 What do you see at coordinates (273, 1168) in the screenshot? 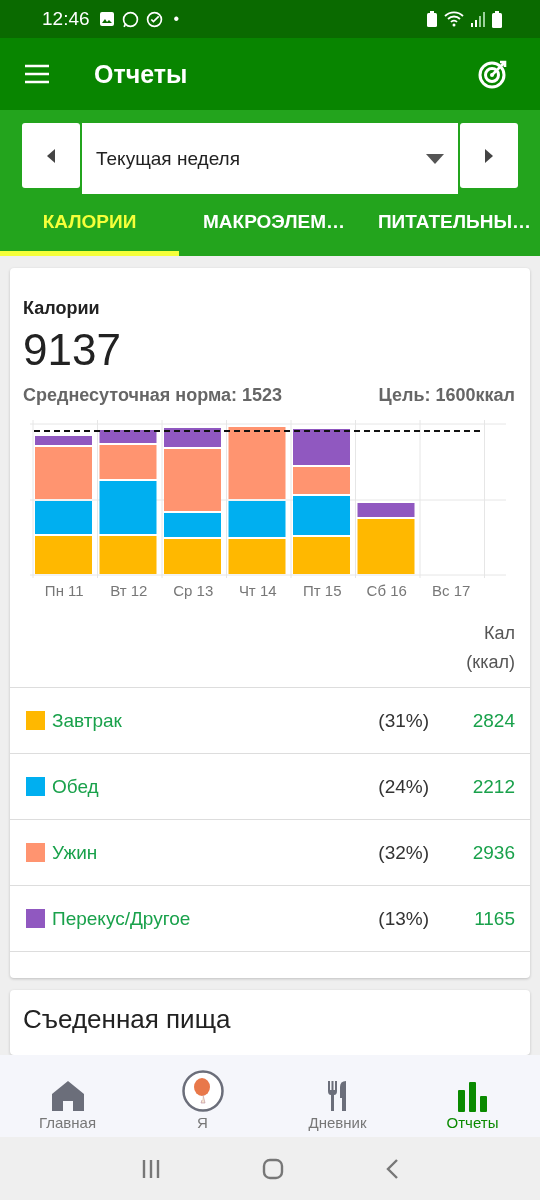
I see `home-button-icon` at bounding box center [273, 1168].